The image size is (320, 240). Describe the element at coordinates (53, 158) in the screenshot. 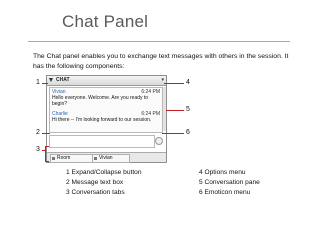

I see `room-icon` at that location.